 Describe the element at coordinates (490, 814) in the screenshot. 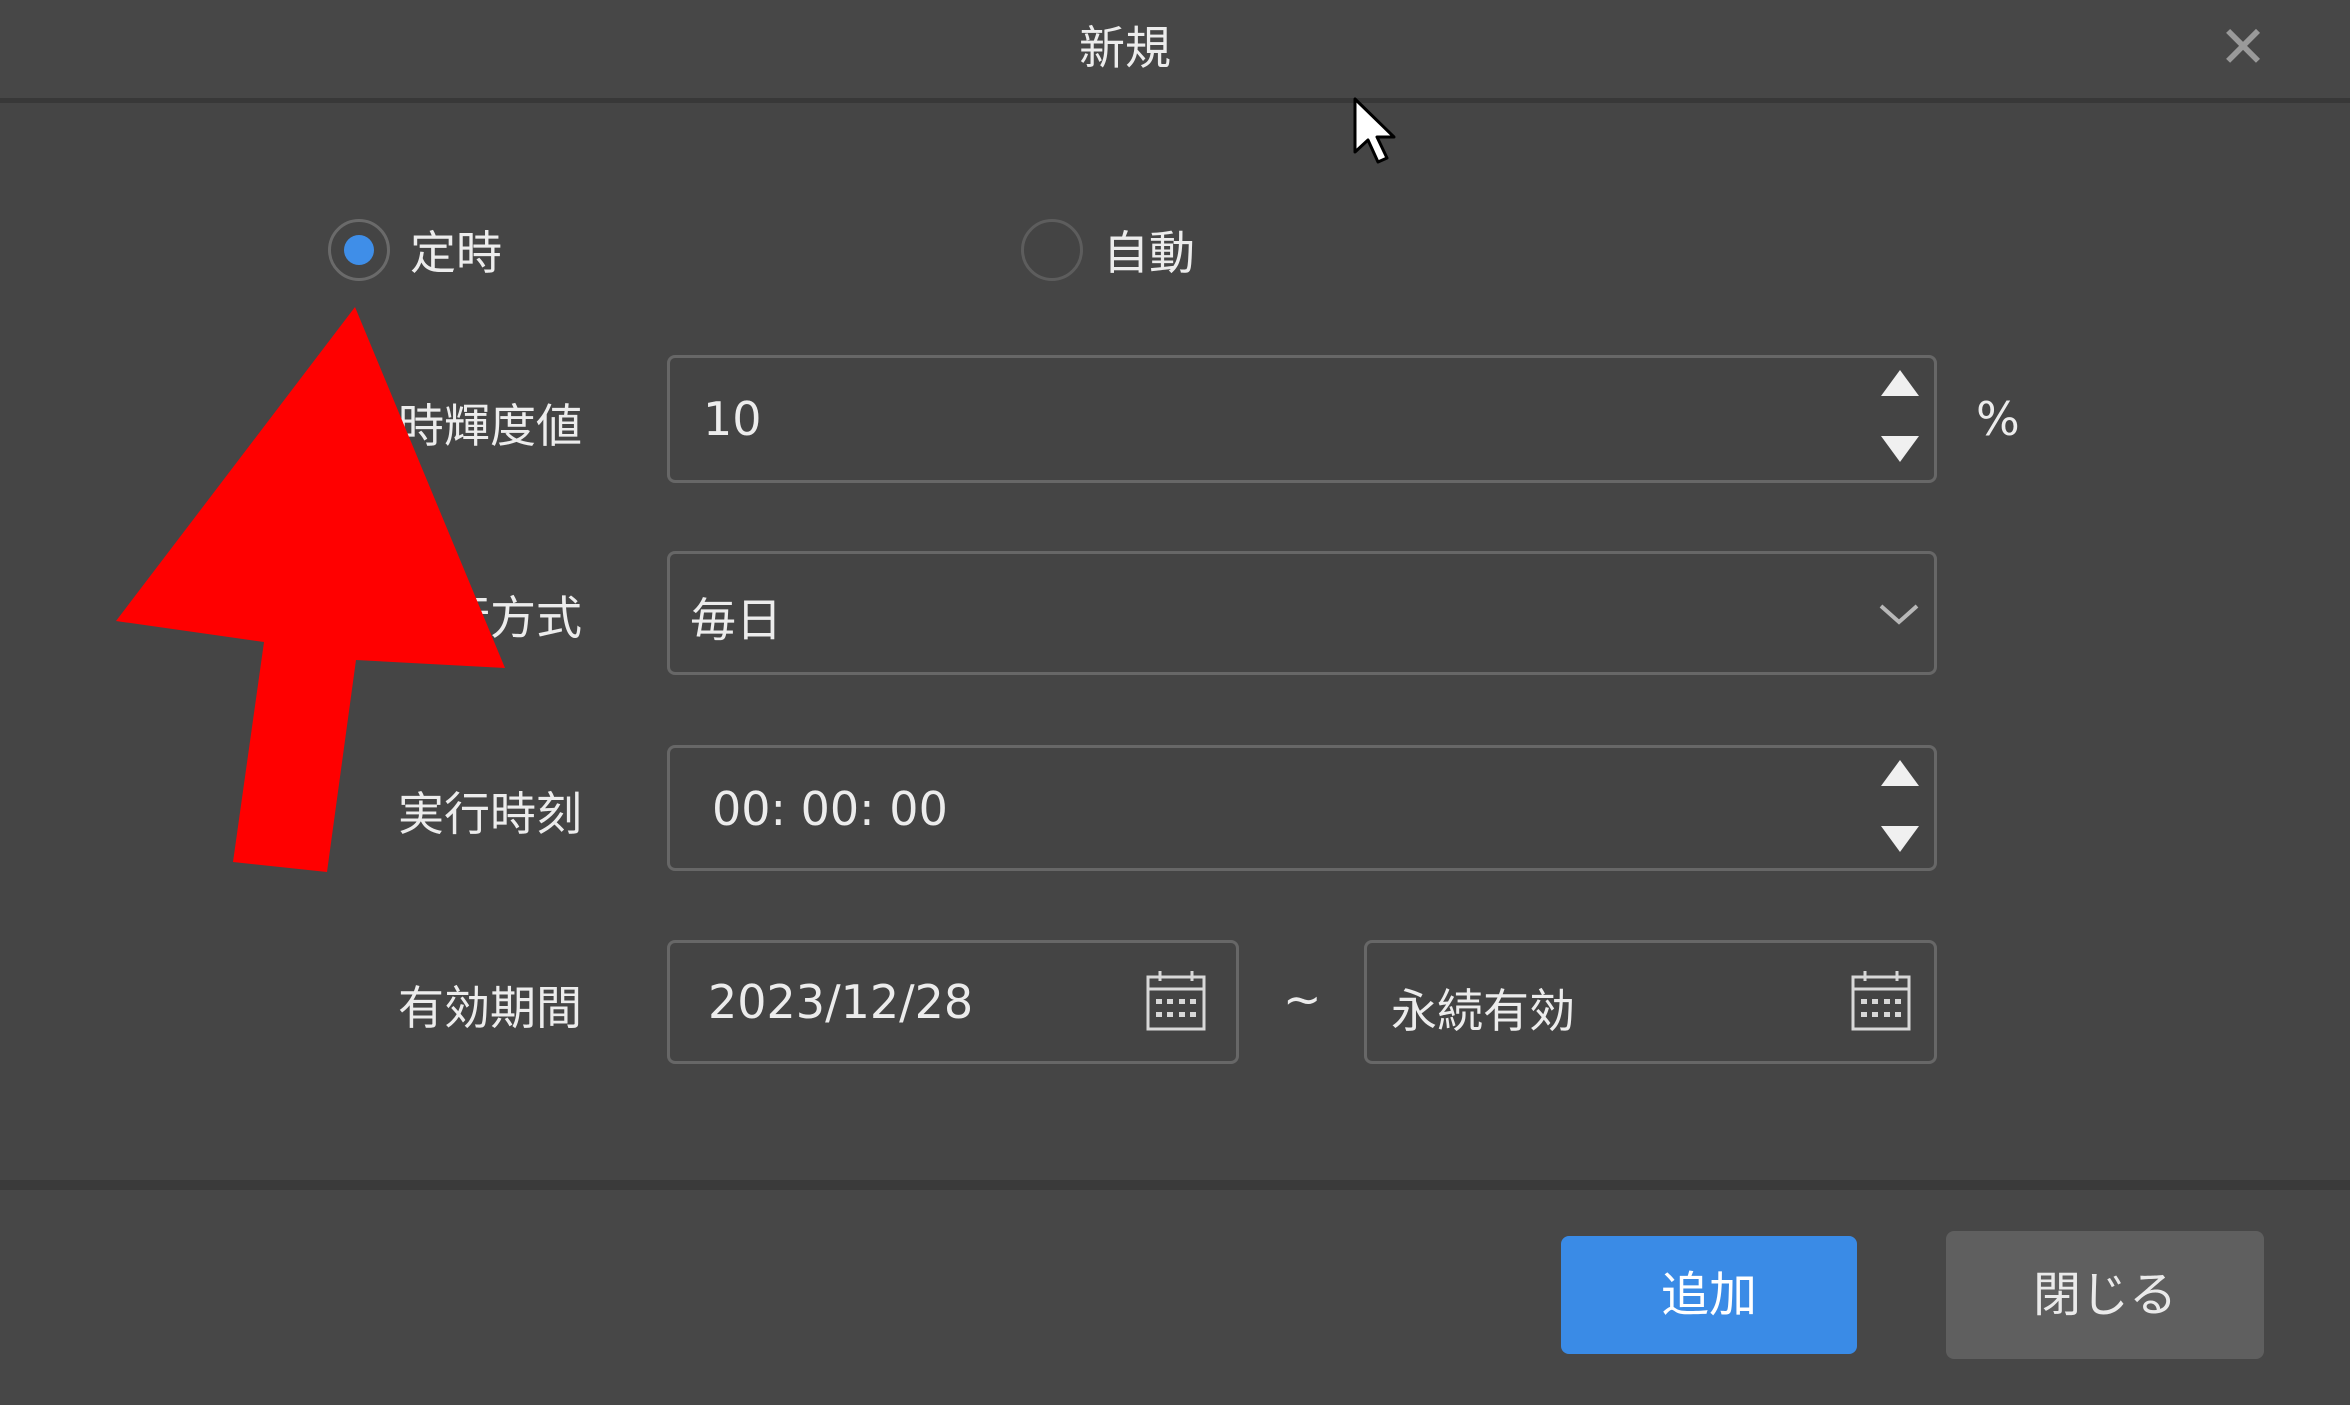

I see `exec-time-label: 実行時刻` at that location.